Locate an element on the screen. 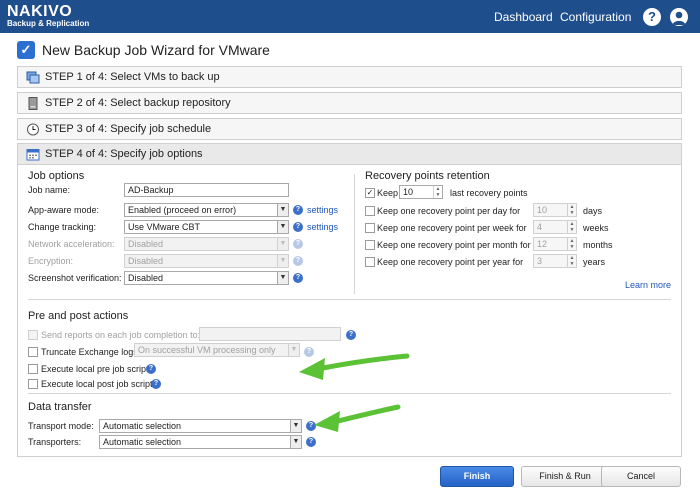 This screenshot has width=700, height=499. app-aware-label: App-aware mode: is located at coordinates (64, 210).